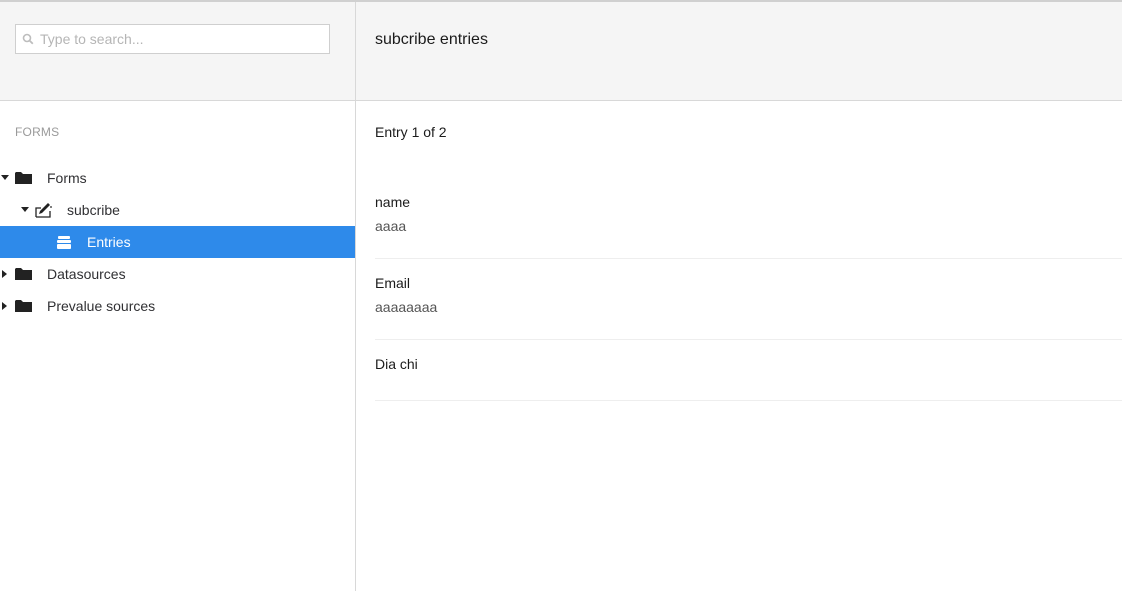 The height and width of the screenshot is (591, 1122). What do you see at coordinates (431, 39) in the screenshot?
I see `page-title: subcribe entries` at bounding box center [431, 39].